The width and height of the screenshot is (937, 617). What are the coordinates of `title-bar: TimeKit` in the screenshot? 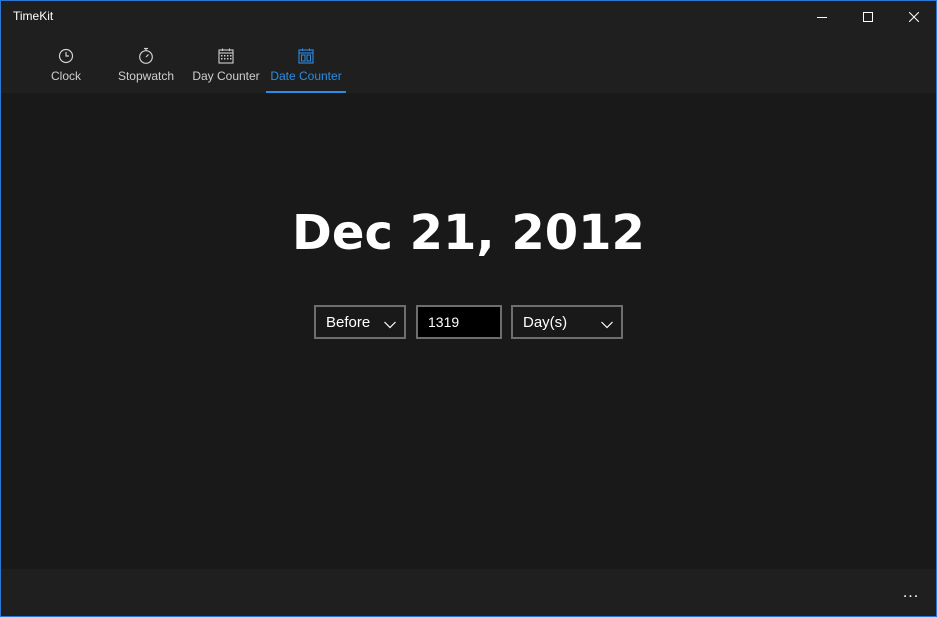 It's located at (468, 17).